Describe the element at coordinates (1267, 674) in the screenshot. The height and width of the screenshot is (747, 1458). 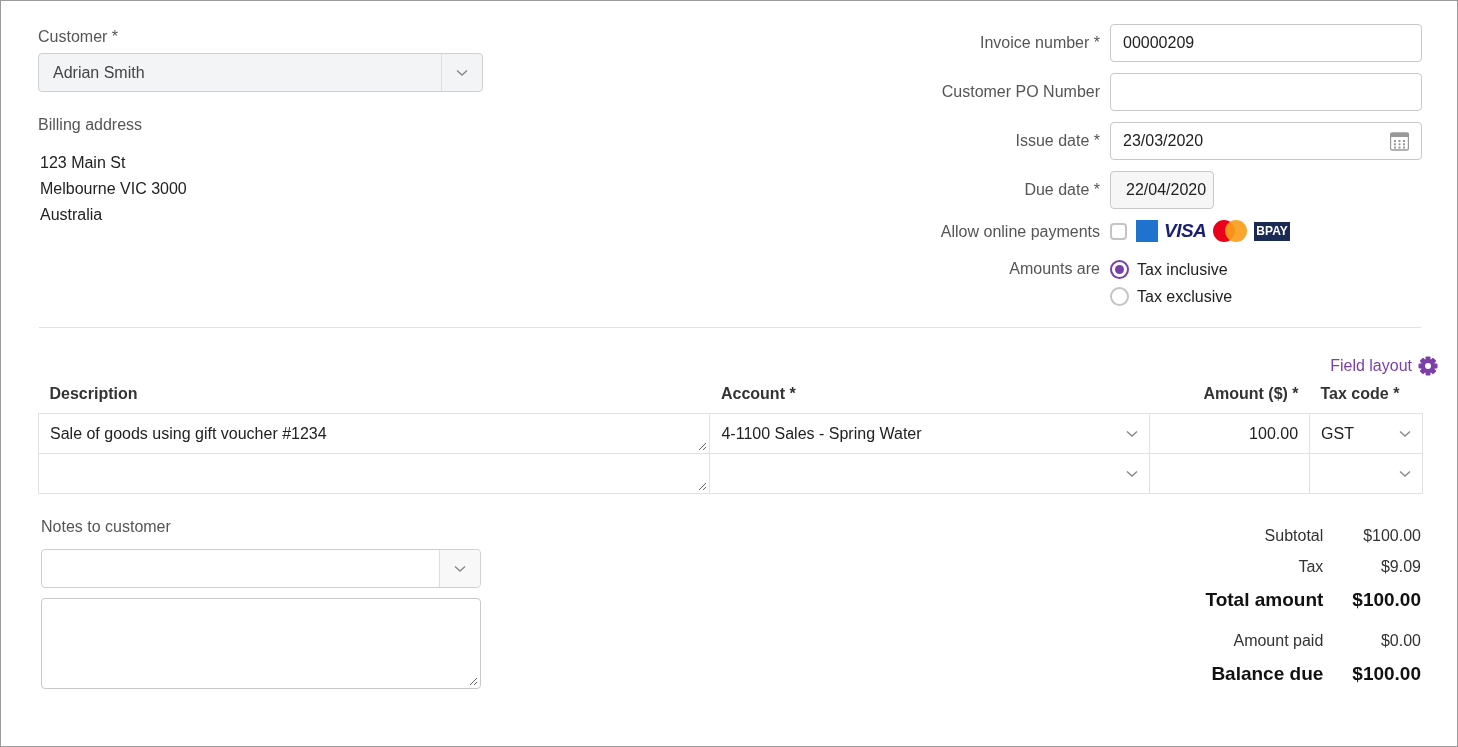
I see `total-label: Balance due` at that location.